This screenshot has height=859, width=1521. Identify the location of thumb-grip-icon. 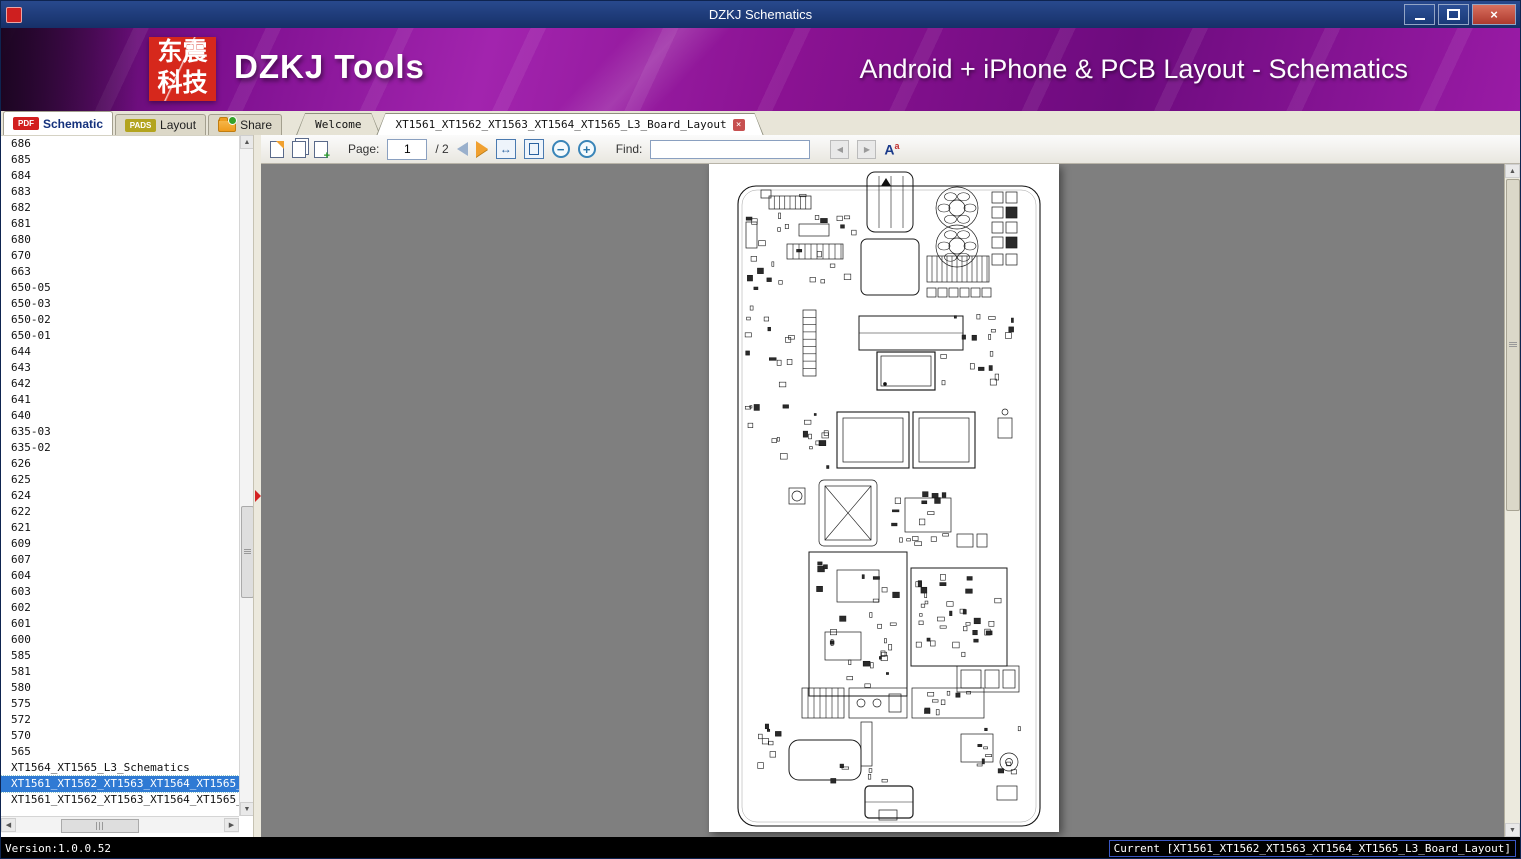
(99, 826).